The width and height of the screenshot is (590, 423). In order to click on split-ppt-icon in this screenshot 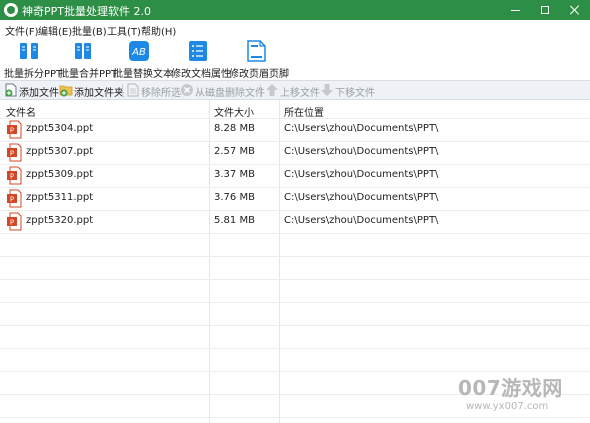, I will do `click(29, 51)`.